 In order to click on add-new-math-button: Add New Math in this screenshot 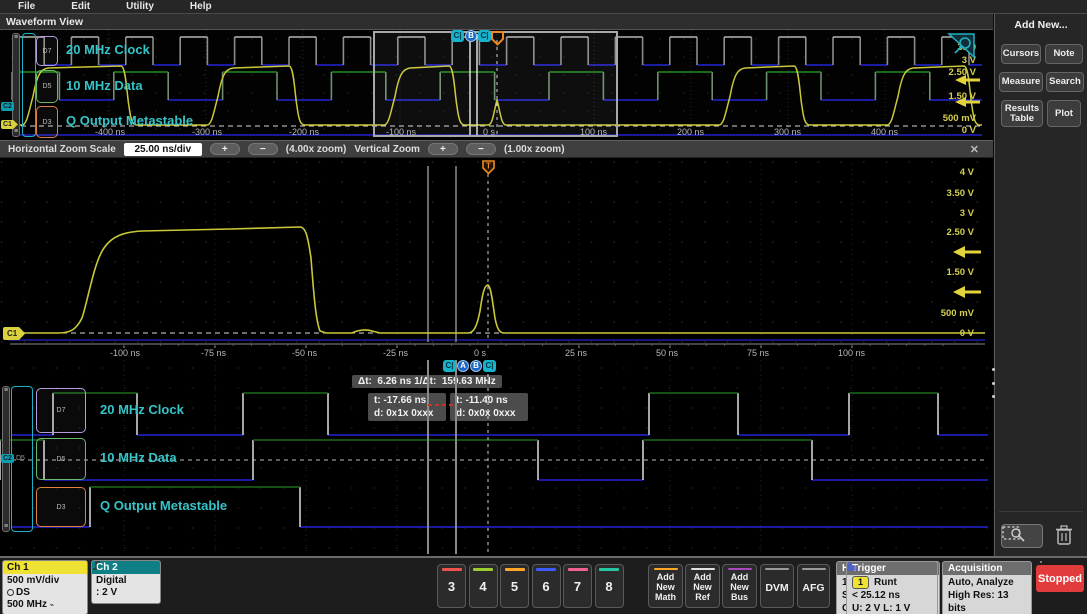, I will do `click(665, 586)`.